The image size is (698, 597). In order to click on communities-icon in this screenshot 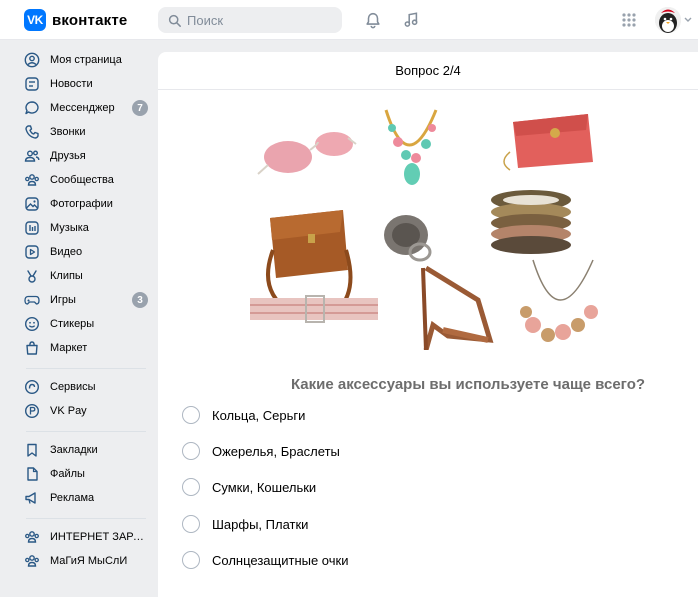, I will do `click(32, 180)`.